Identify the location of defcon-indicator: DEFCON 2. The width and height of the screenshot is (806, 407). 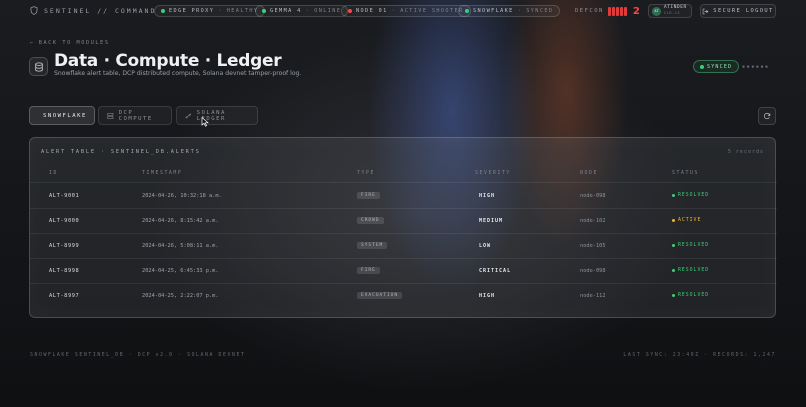
(608, 11).